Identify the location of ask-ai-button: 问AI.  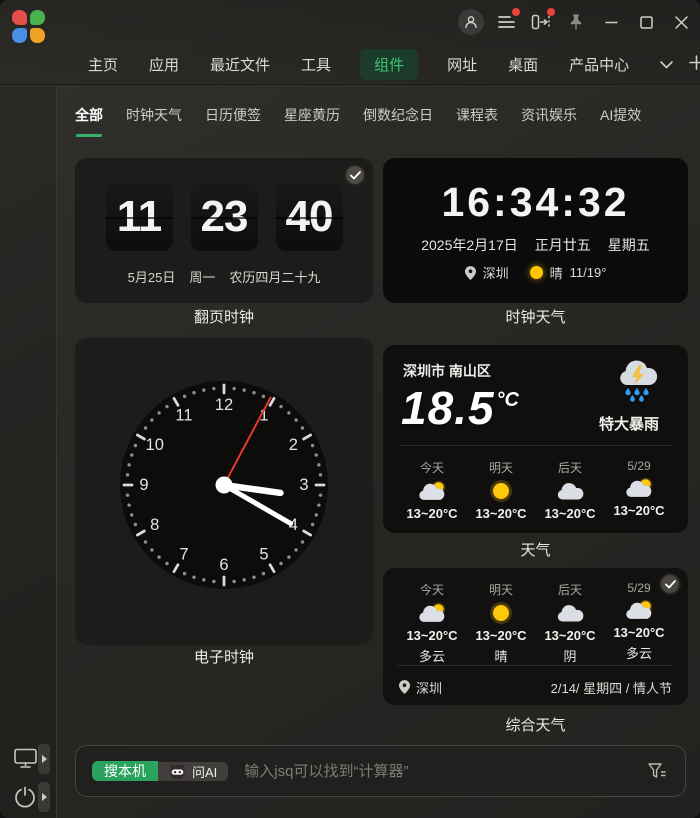
(193, 771).